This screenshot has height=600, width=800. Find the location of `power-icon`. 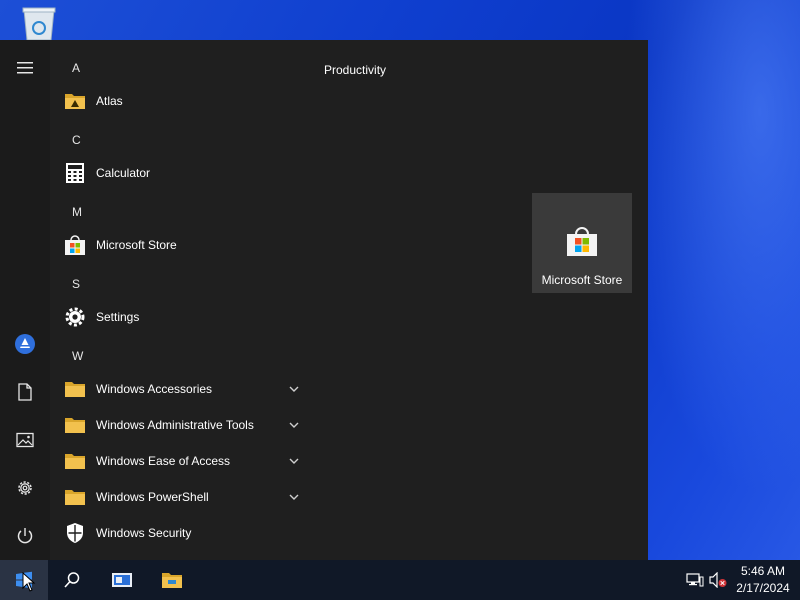

power-icon is located at coordinates (25, 536).